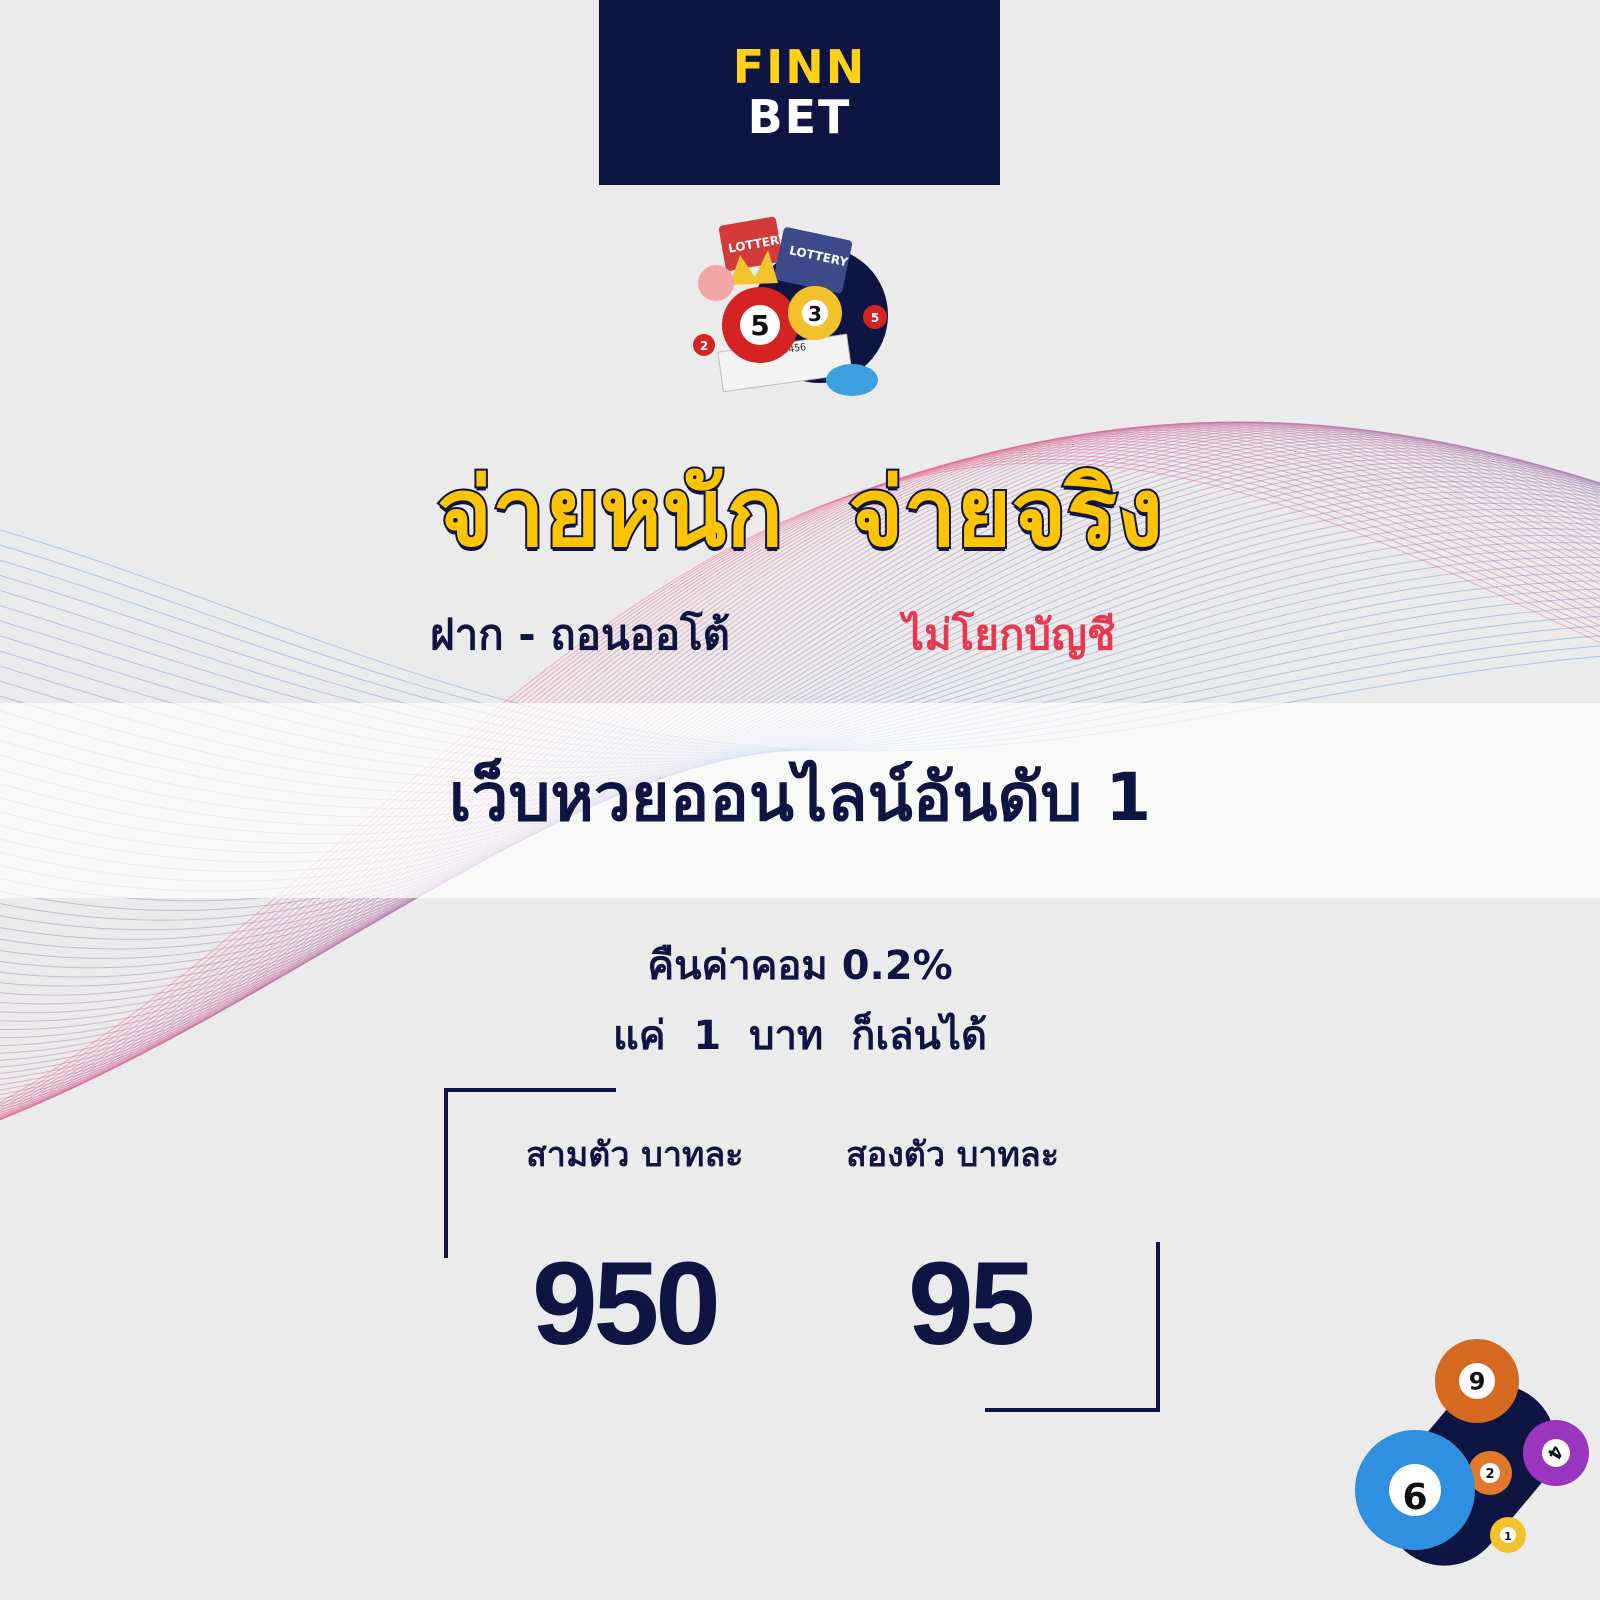 This screenshot has height=1600, width=1600. Describe the element at coordinates (1472, 1452) in the screenshot. I see `corner-lottery-balls: 6 4 2 9 1` at that location.